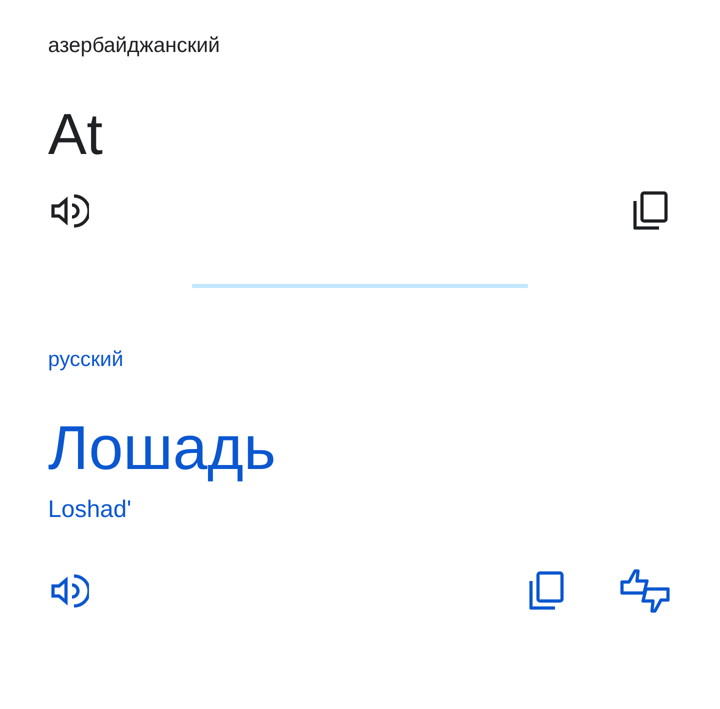 The image size is (720, 709). I want to click on feedback-icon, so click(645, 591).